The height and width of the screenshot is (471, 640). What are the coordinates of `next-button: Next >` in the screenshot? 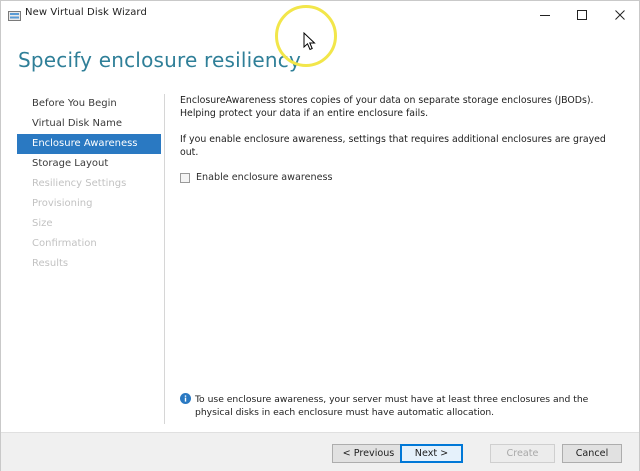 It's located at (431, 453).